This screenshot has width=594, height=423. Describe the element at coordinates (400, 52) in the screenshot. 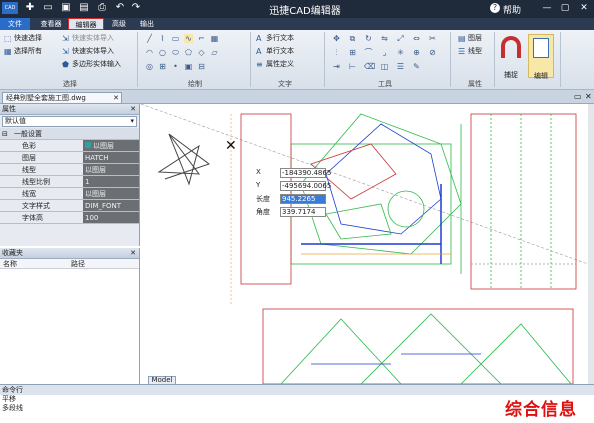

I see `explode-icon: ✳` at that location.